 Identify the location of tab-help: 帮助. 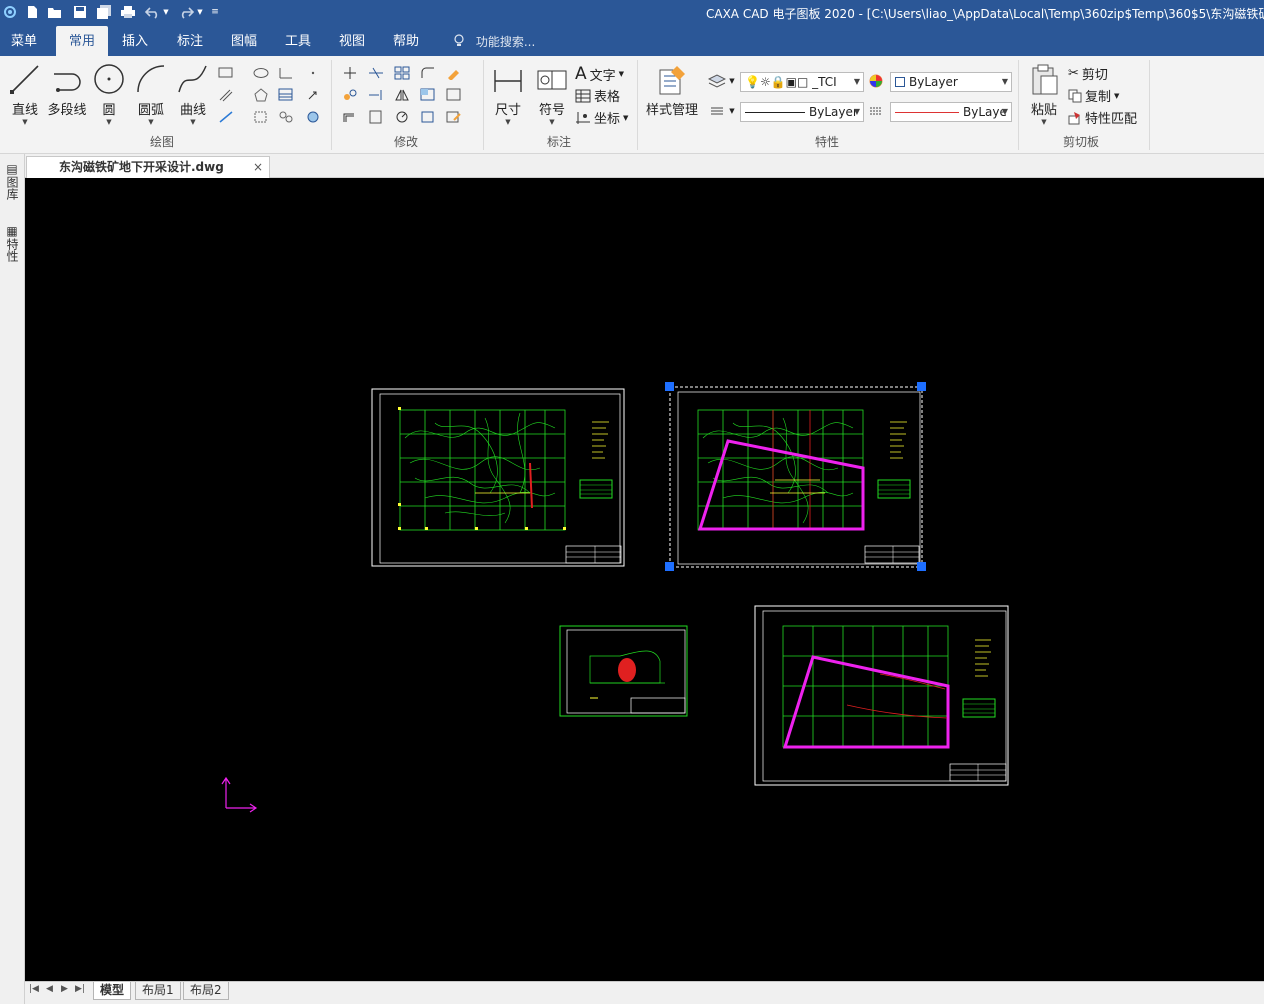
(406, 41).